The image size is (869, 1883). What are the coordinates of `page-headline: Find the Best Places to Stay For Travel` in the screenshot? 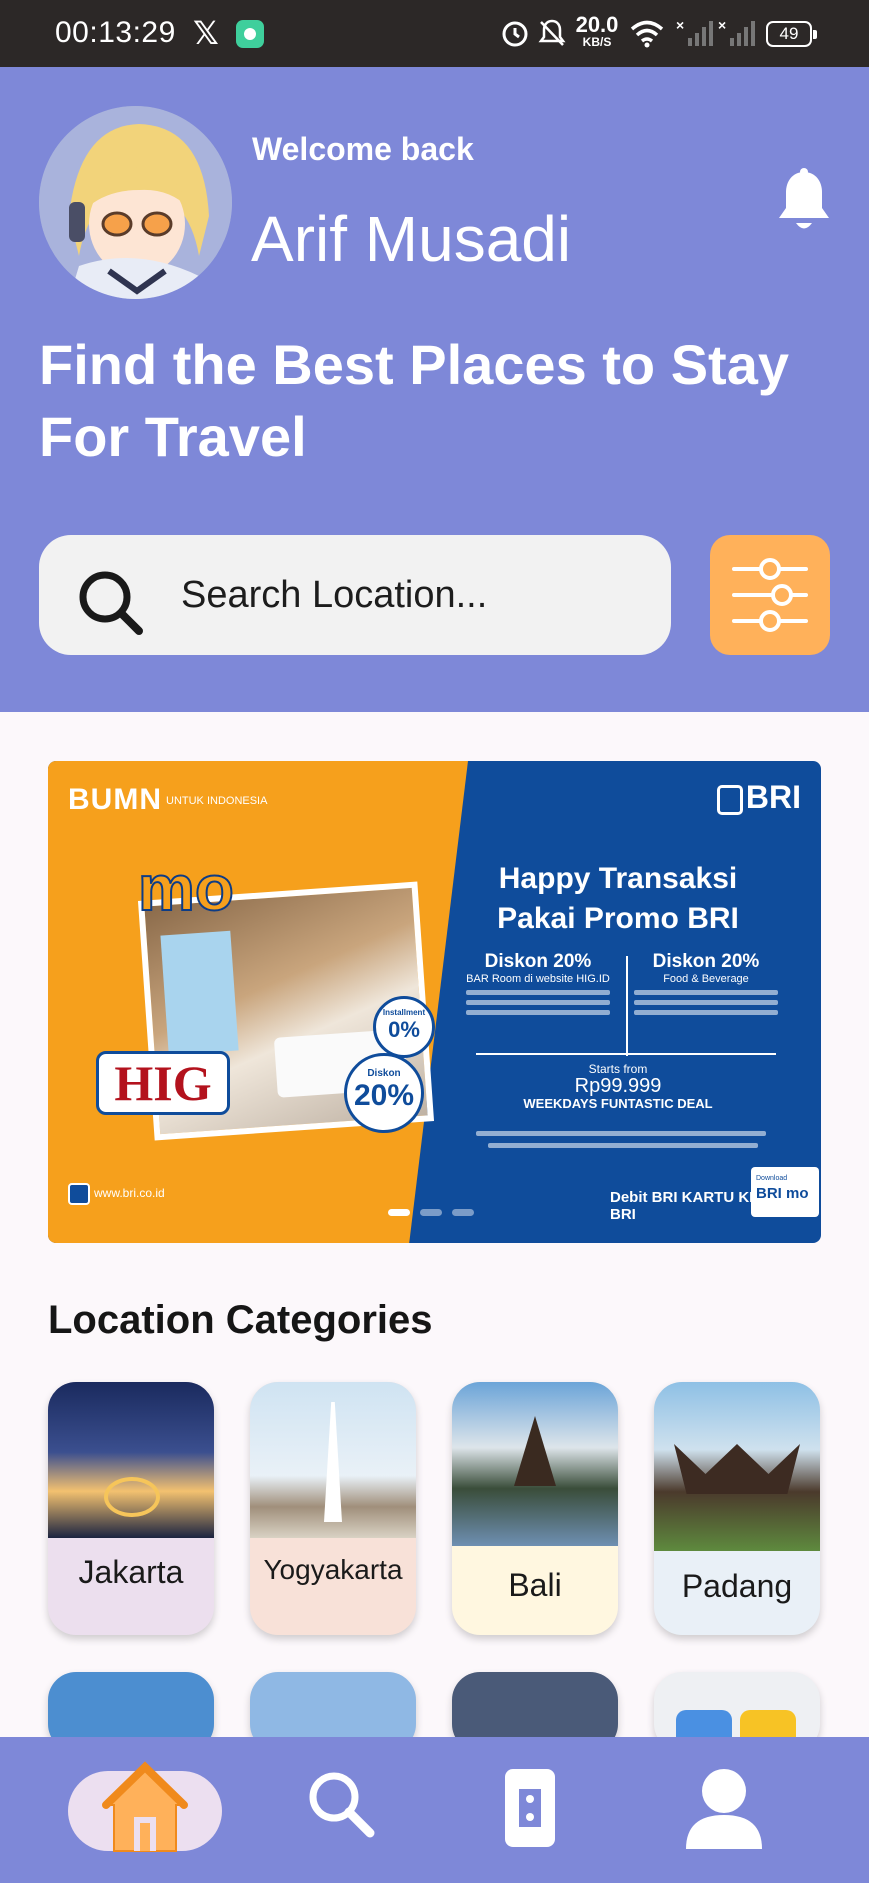 It's located at (414, 400).